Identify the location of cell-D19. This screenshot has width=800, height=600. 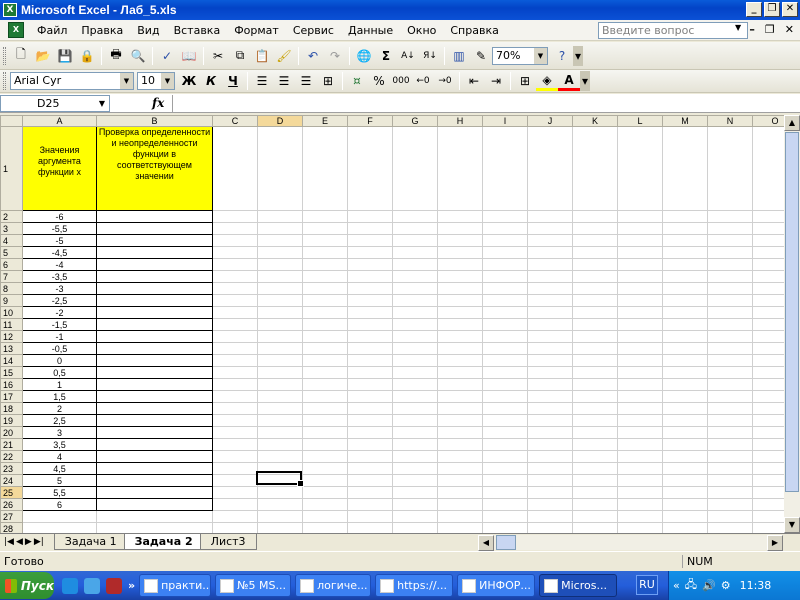
(280, 420).